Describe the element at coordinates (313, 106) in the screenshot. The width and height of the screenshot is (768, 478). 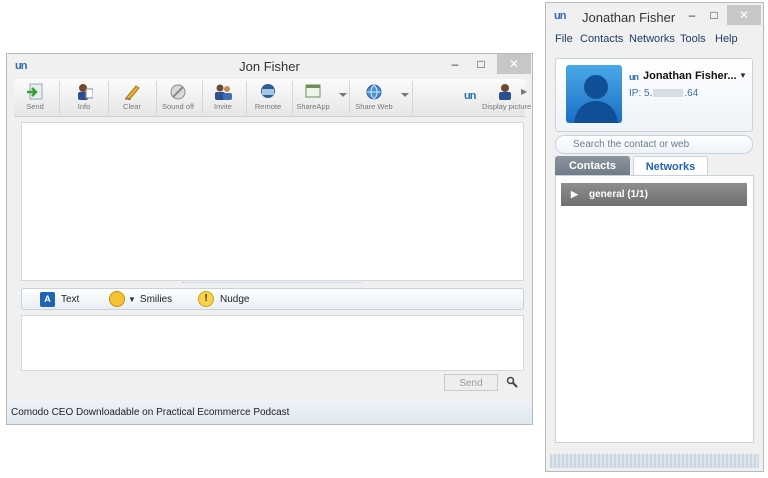
I see `share-app-label: ShareApp` at that location.